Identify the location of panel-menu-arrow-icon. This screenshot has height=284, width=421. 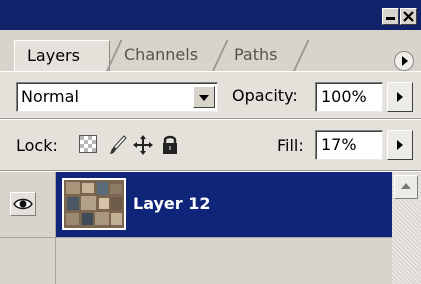
(404, 61).